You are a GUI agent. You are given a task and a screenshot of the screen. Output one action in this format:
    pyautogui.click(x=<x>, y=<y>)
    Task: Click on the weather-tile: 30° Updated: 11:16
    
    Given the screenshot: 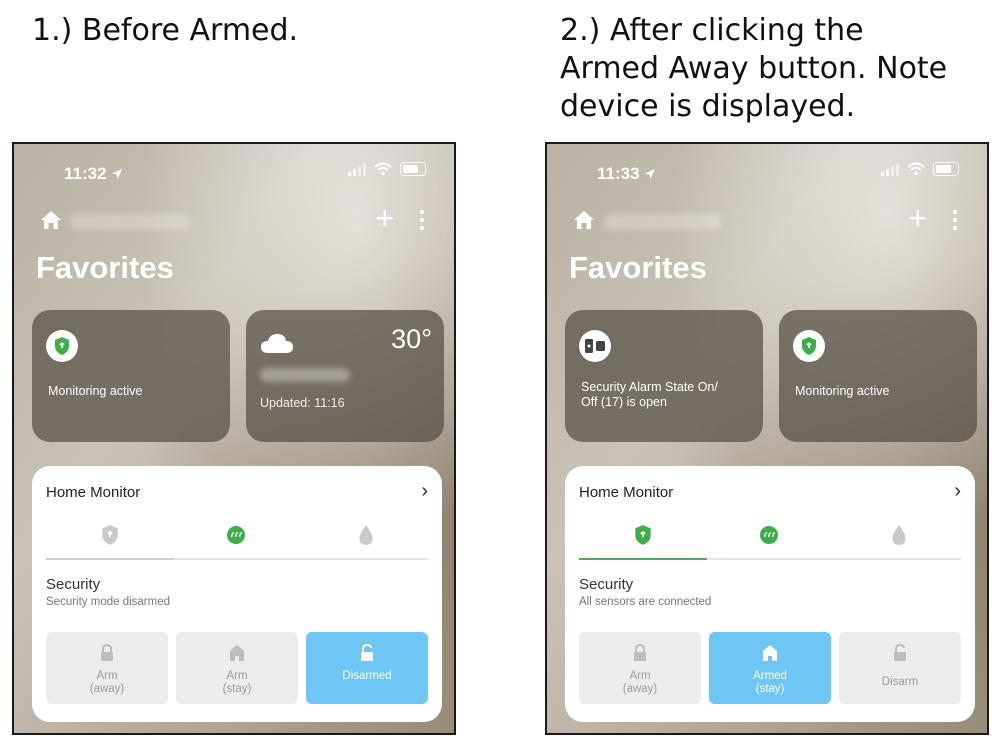 What is the action you would take?
    pyautogui.click(x=345, y=376)
    